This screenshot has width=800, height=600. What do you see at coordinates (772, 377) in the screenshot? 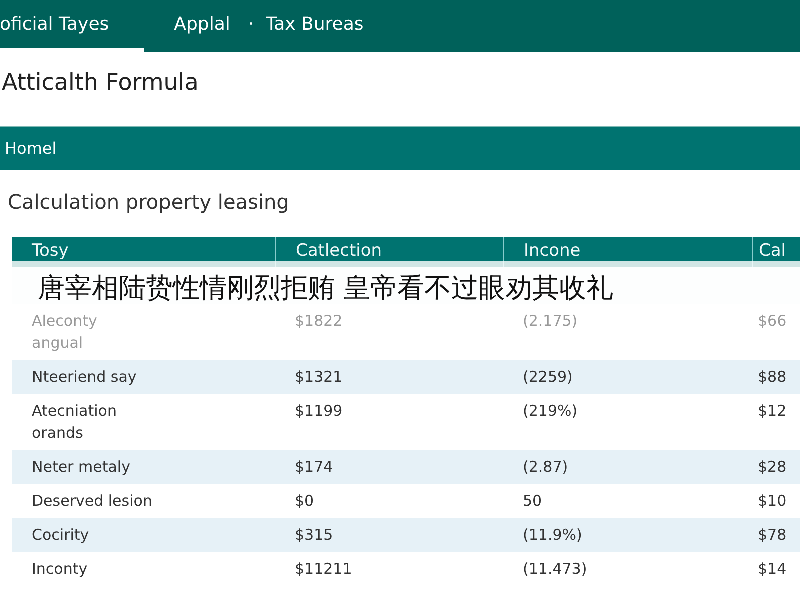
I see `table-cell-text: $88` at bounding box center [772, 377].